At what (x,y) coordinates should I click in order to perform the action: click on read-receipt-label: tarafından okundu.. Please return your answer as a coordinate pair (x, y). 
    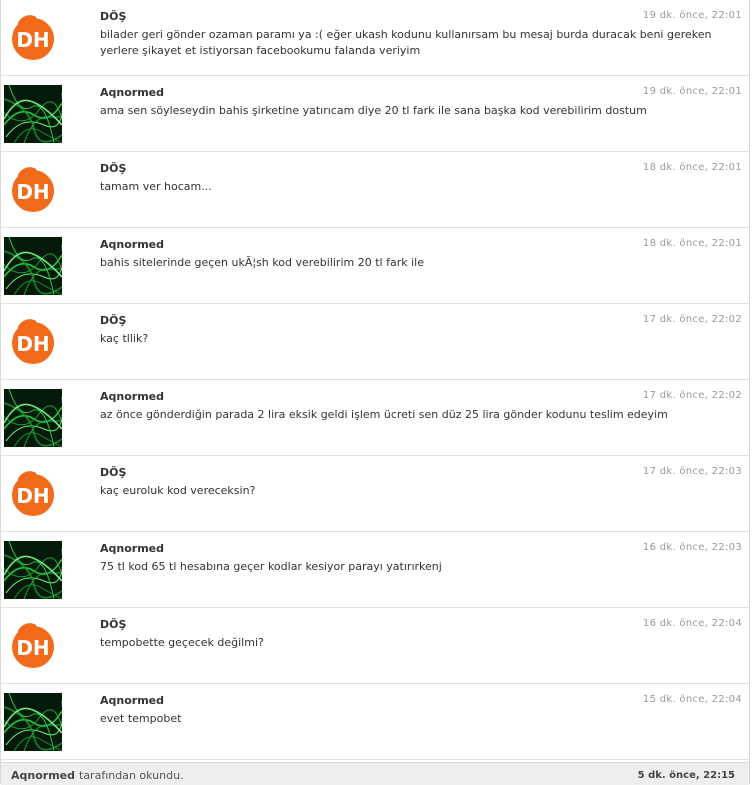
    Looking at the image, I should click on (131, 775).